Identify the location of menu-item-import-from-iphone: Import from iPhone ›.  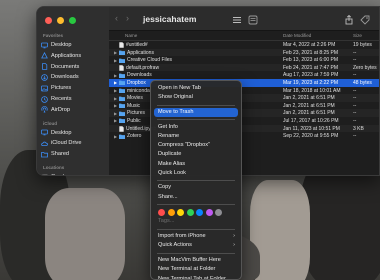
(196, 236).